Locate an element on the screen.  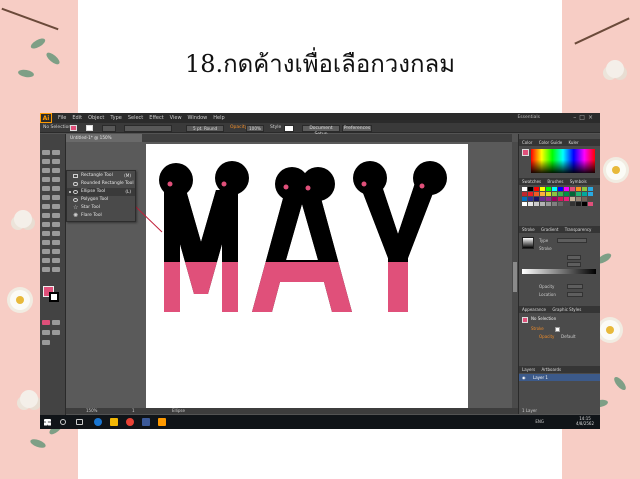
appearance-opacity-label: Opacity is located at coordinates (546, 337).